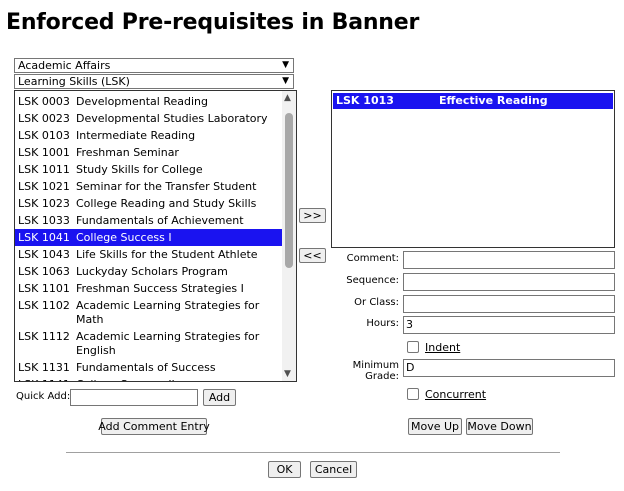  I want to click on course-code: LSK 1102, so click(44, 305).